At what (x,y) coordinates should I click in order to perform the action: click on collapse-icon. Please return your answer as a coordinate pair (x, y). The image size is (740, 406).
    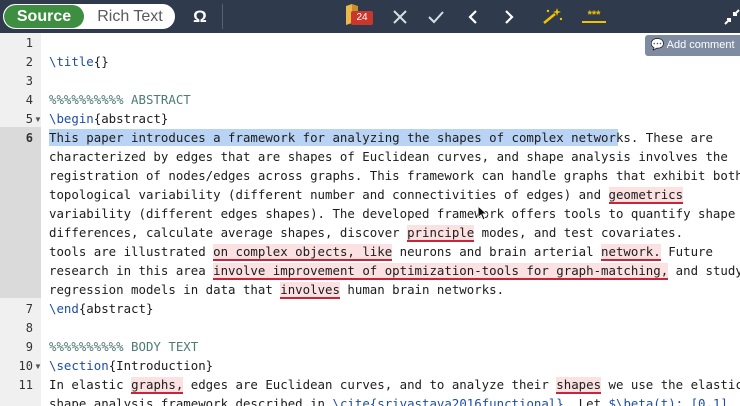
    Looking at the image, I should click on (730, 18).